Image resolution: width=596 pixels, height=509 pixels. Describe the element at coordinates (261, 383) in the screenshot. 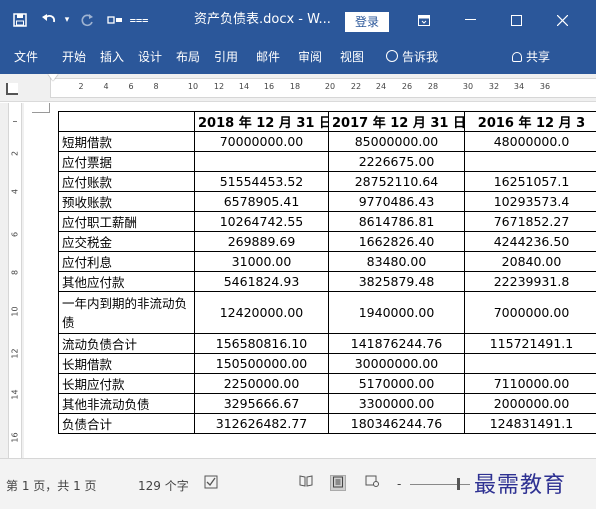

I see `cell-2018: 2250000.00` at that location.